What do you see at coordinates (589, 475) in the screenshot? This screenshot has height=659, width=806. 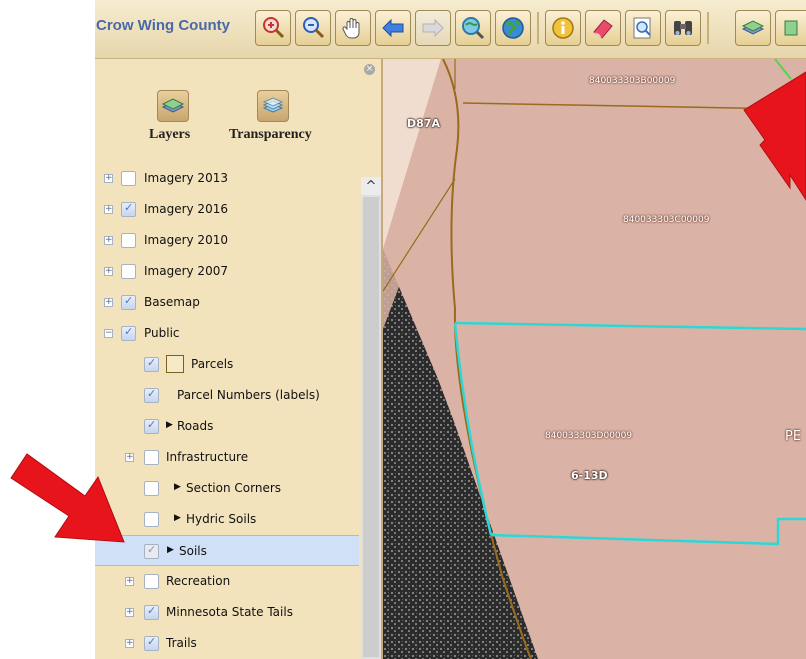 I see `soil-label-lower: 6-13D` at bounding box center [589, 475].